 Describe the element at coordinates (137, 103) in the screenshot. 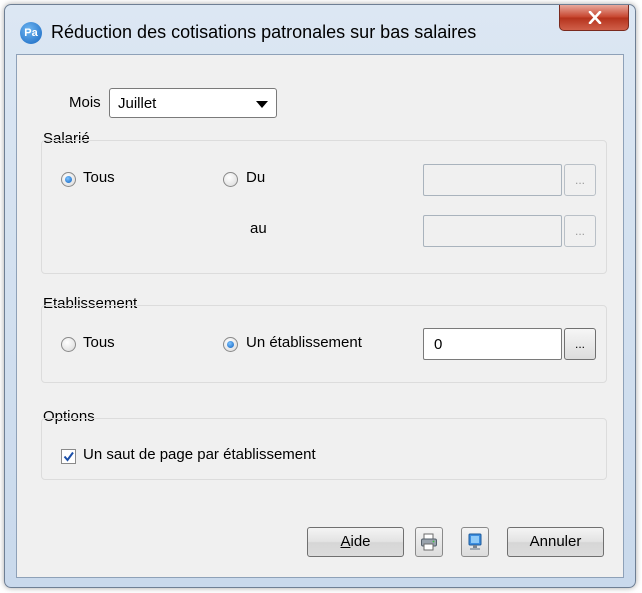

I see `mois-selected-value: Juillet` at that location.